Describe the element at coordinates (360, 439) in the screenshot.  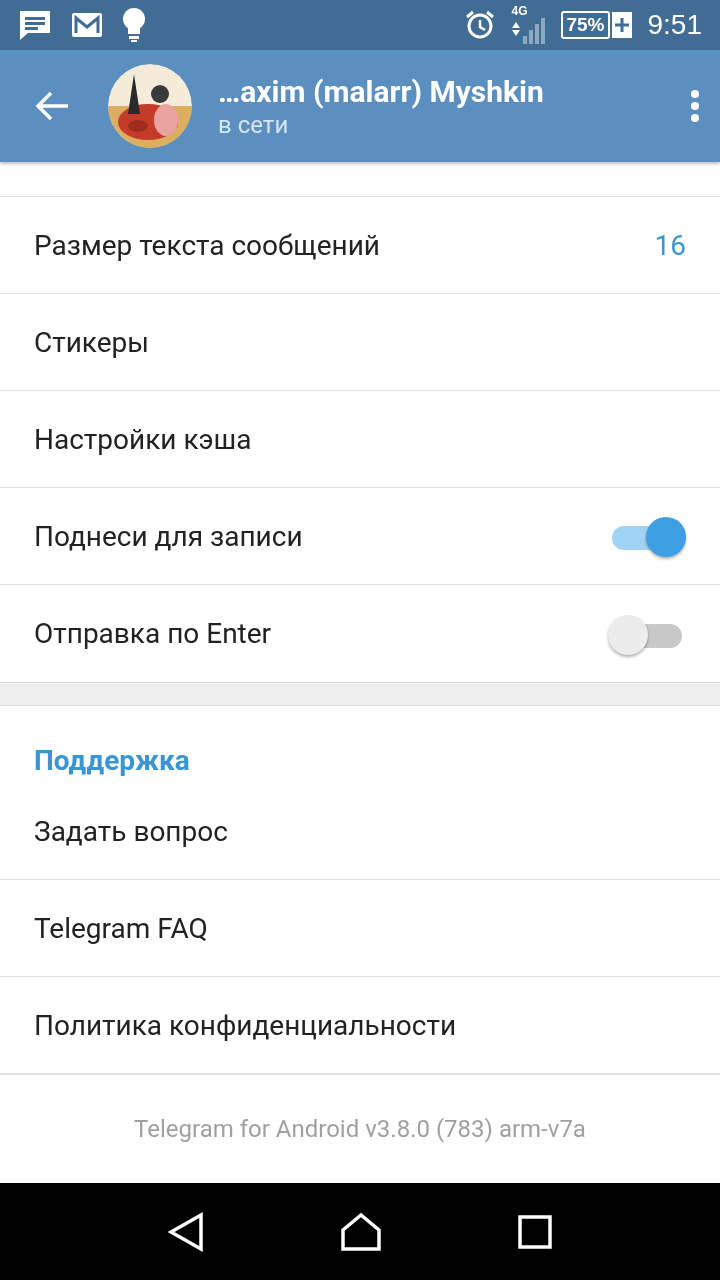
I see `setting-label: Настройки кэша` at that location.